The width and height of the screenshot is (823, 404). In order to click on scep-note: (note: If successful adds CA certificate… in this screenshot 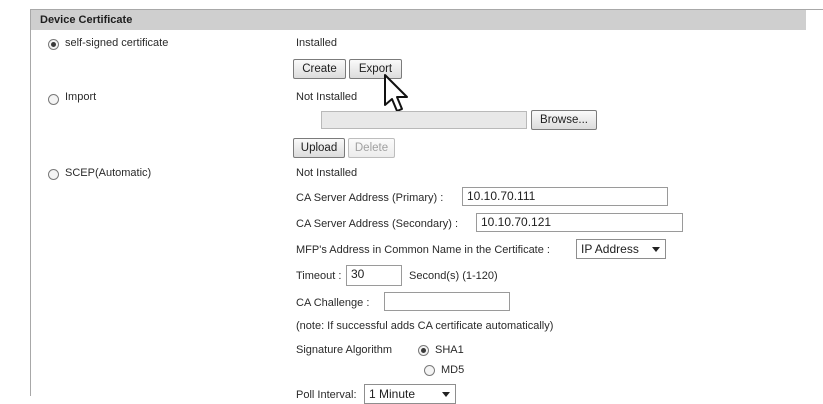, I will do `click(425, 326)`.